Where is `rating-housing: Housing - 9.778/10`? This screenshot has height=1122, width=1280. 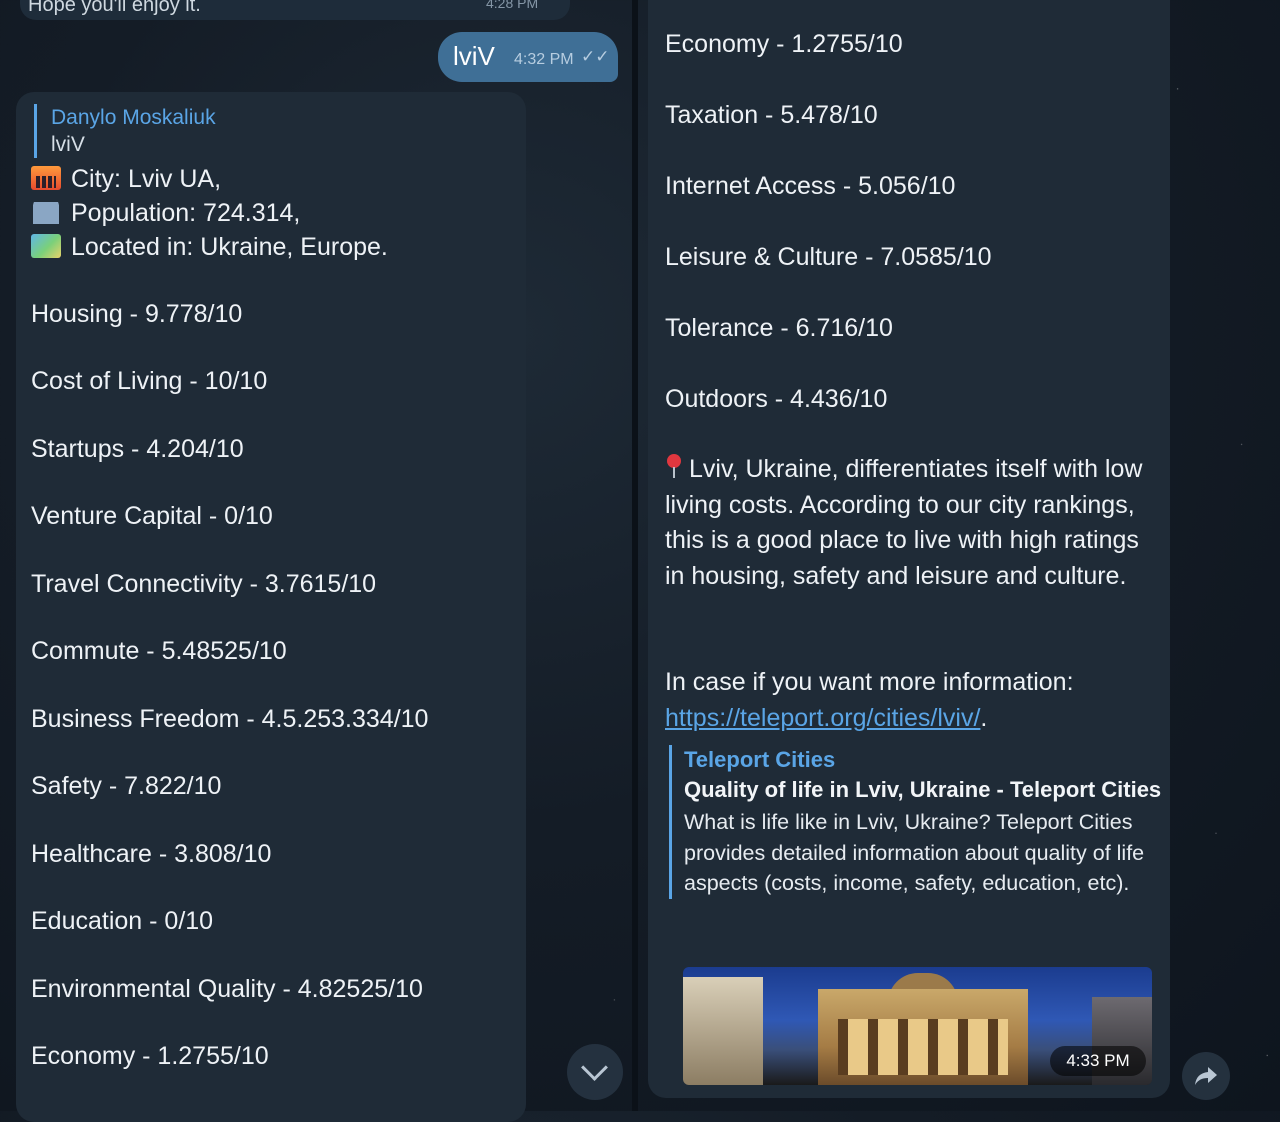
rating-housing: Housing - 9.778/10 is located at coordinates (137, 314).